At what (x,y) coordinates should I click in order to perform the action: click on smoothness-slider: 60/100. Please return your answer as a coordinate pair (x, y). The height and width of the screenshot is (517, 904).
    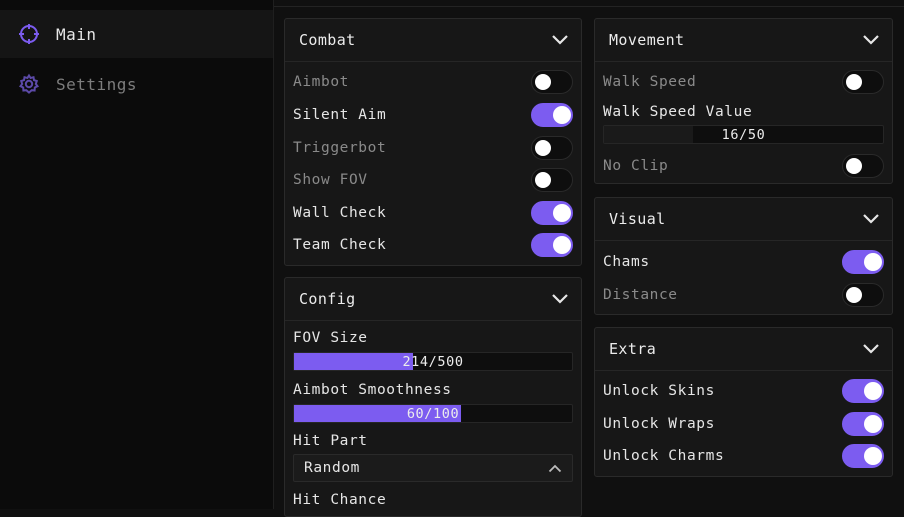
    Looking at the image, I should click on (433, 413).